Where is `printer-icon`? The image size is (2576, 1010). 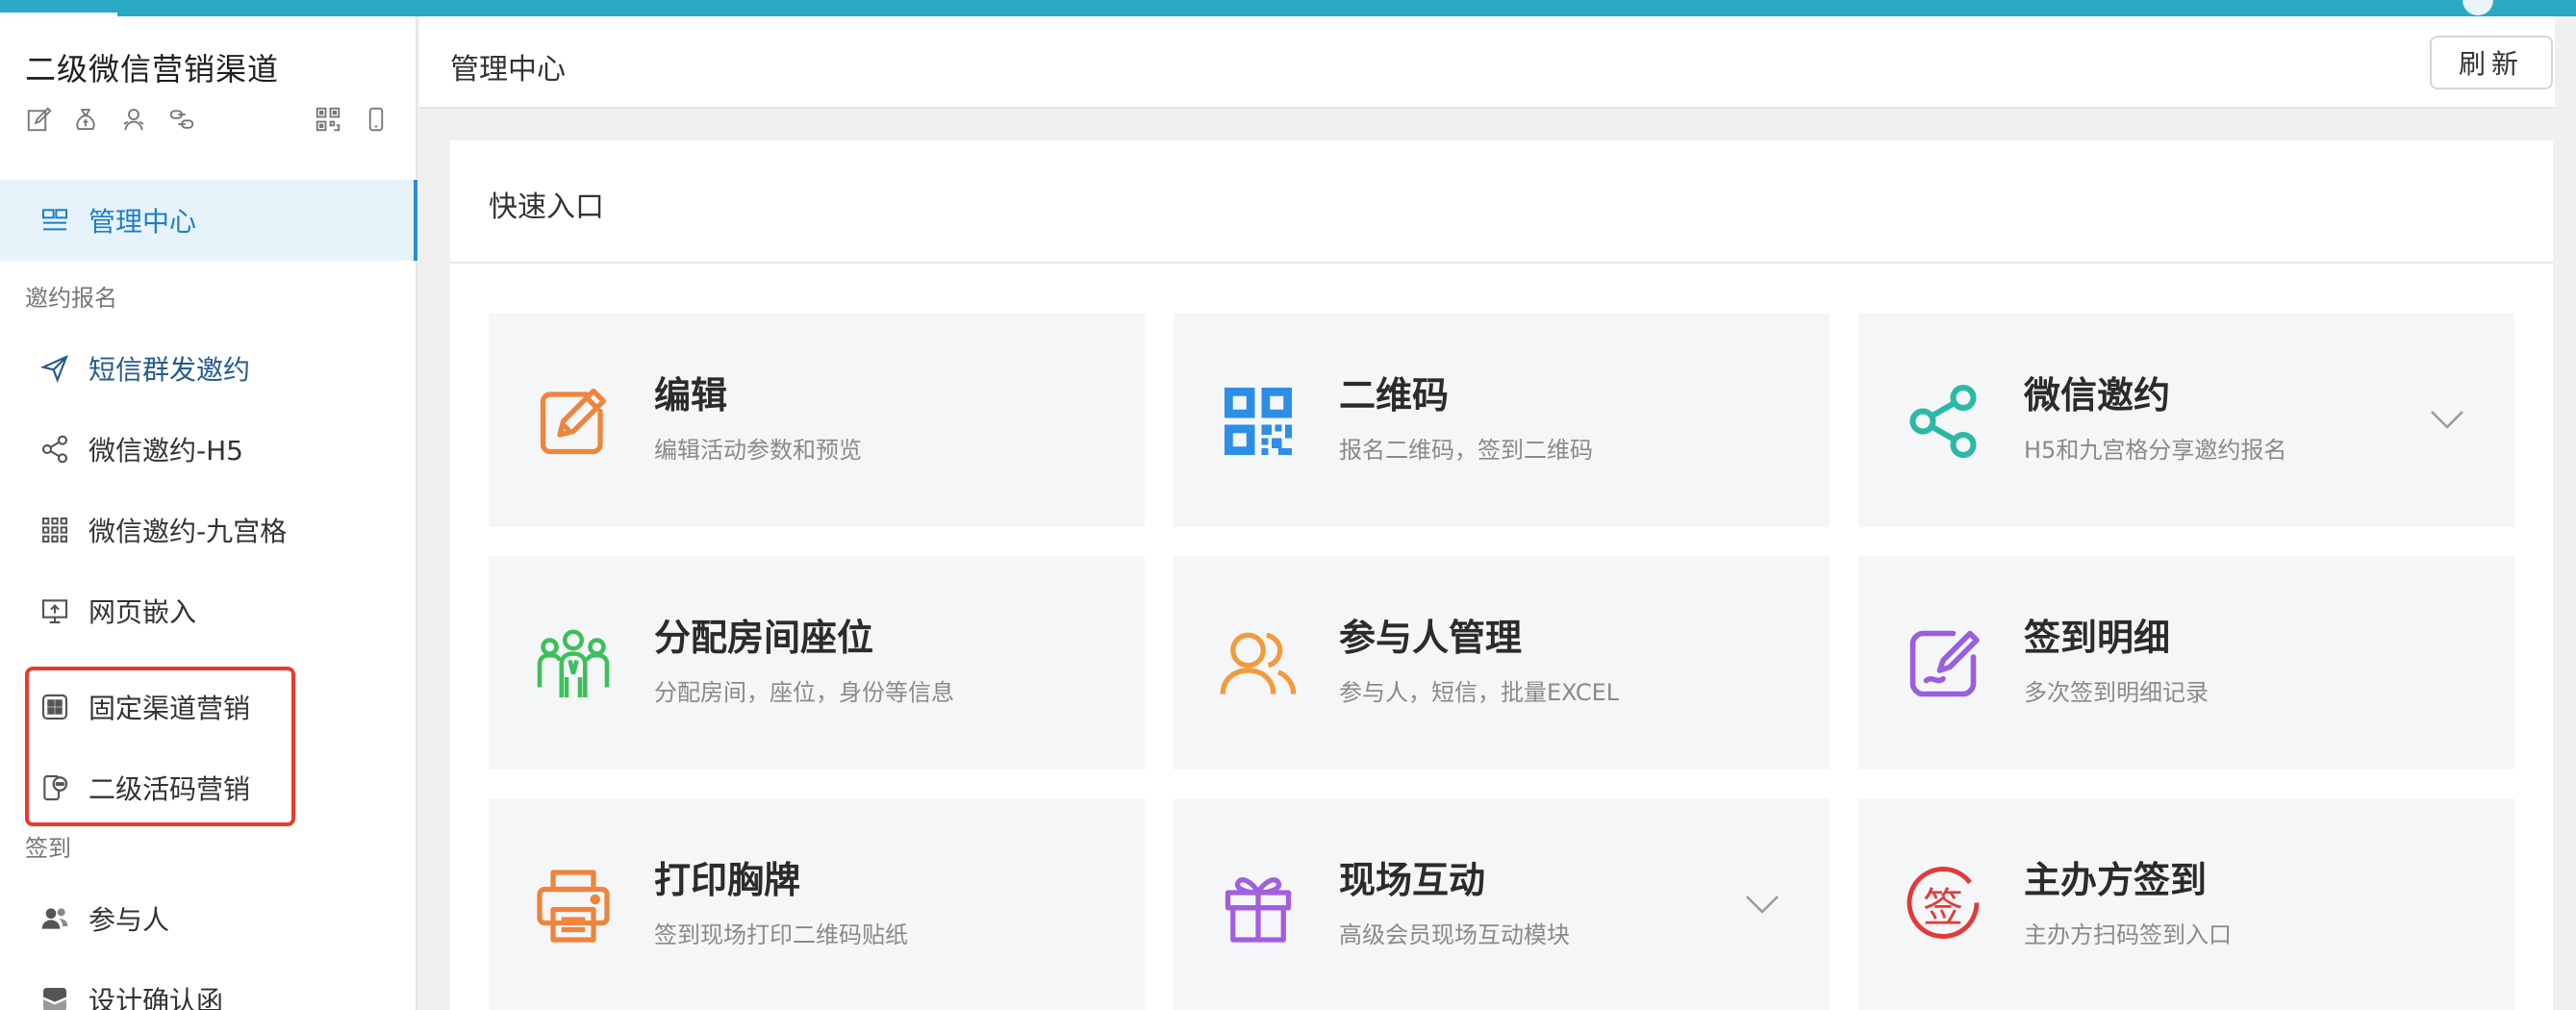
printer-icon is located at coordinates (574, 907).